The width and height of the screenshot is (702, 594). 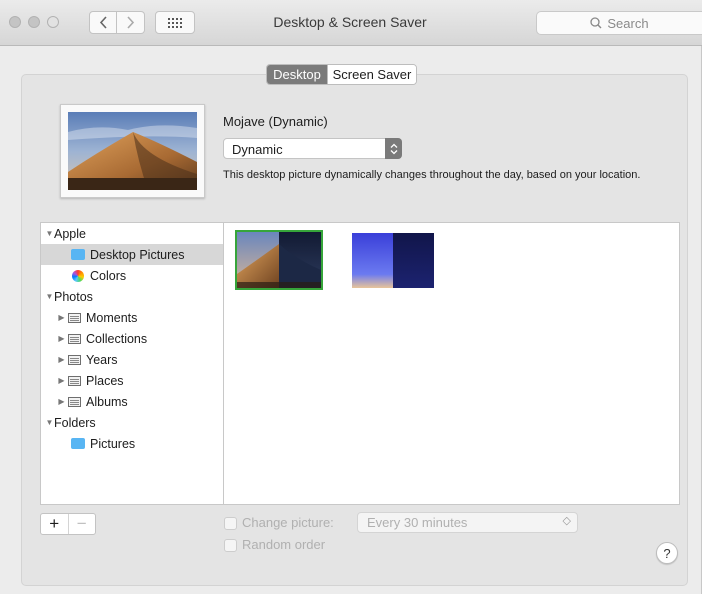 What do you see at coordinates (230, 523) in the screenshot?
I see `change-picture-checkbox` at bounding box center [230, 523].